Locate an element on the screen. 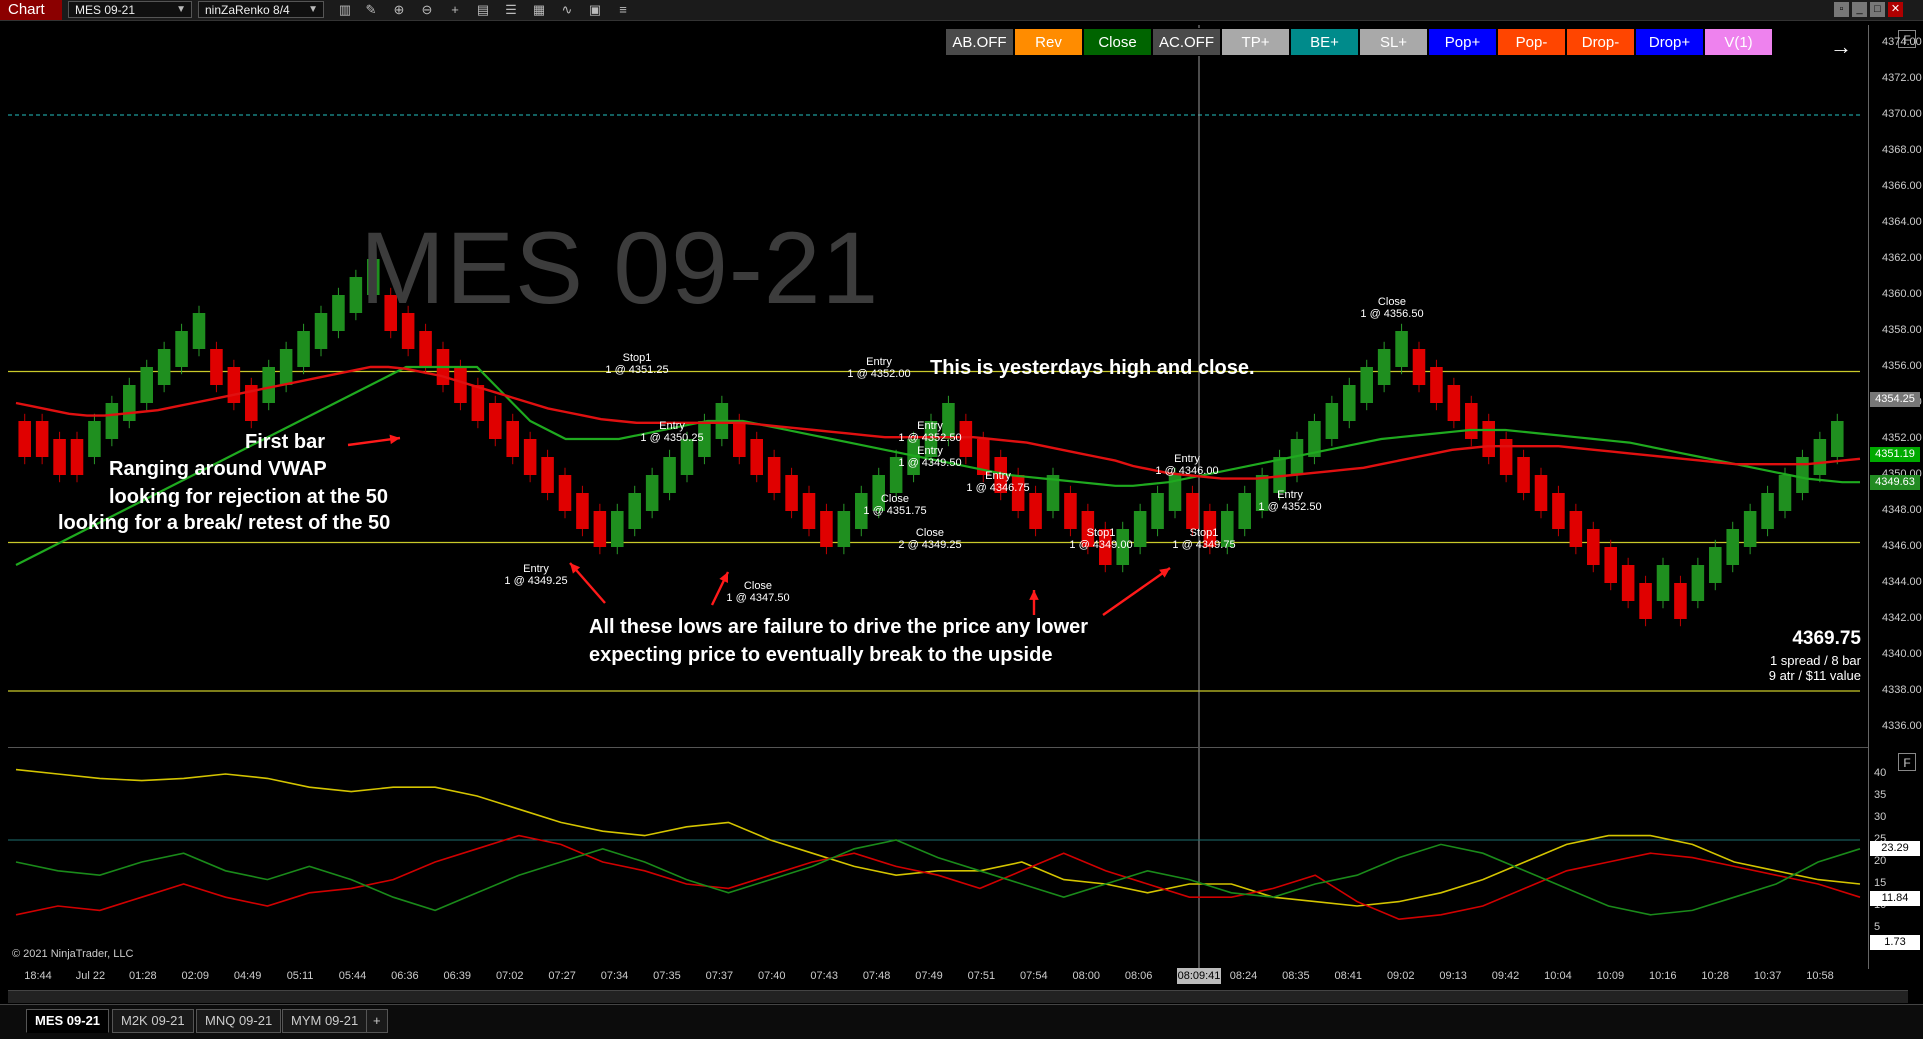 The height and width of the screenshot is (1039, 1923). price-axis-label: 4338.00 is located at coordinates (1902, 690).